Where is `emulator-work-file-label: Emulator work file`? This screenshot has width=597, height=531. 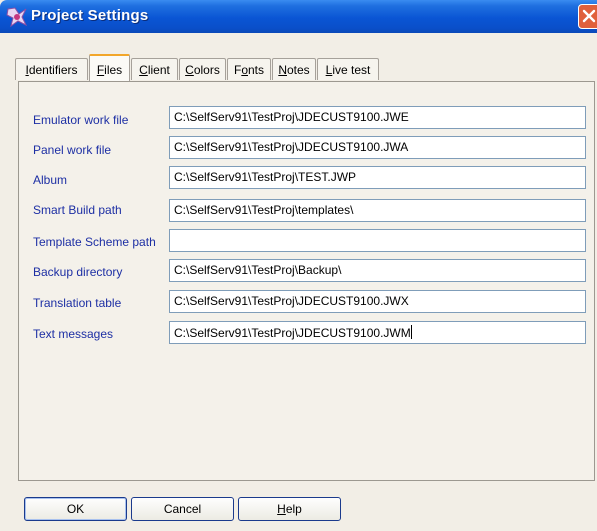 emulator-work-file-label: Emulator work file is located at coordinates (81, 120).